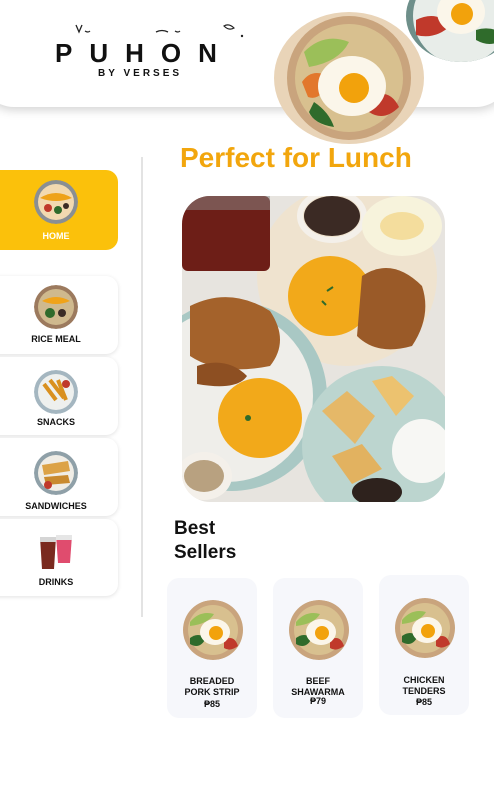 This screenshot has height=793, width=494. Describe the element at coordinates (212, 686) in the screenshot. I see `product-name: BREADED PORK STRIP` at that location.